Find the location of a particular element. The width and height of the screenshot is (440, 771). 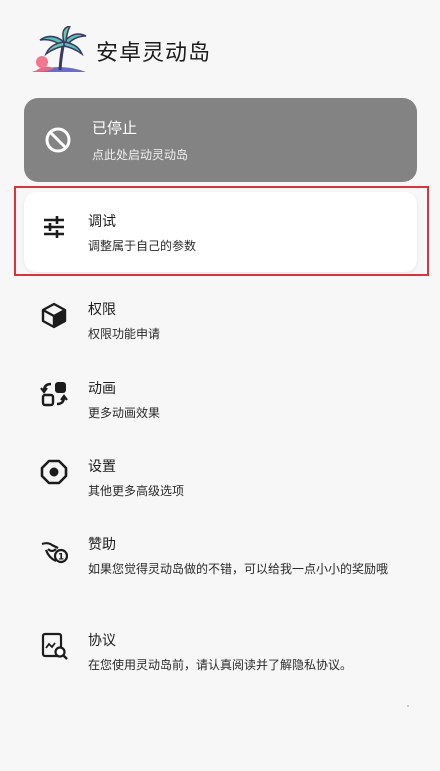

settings-icon is located at coordinates (54, 472).